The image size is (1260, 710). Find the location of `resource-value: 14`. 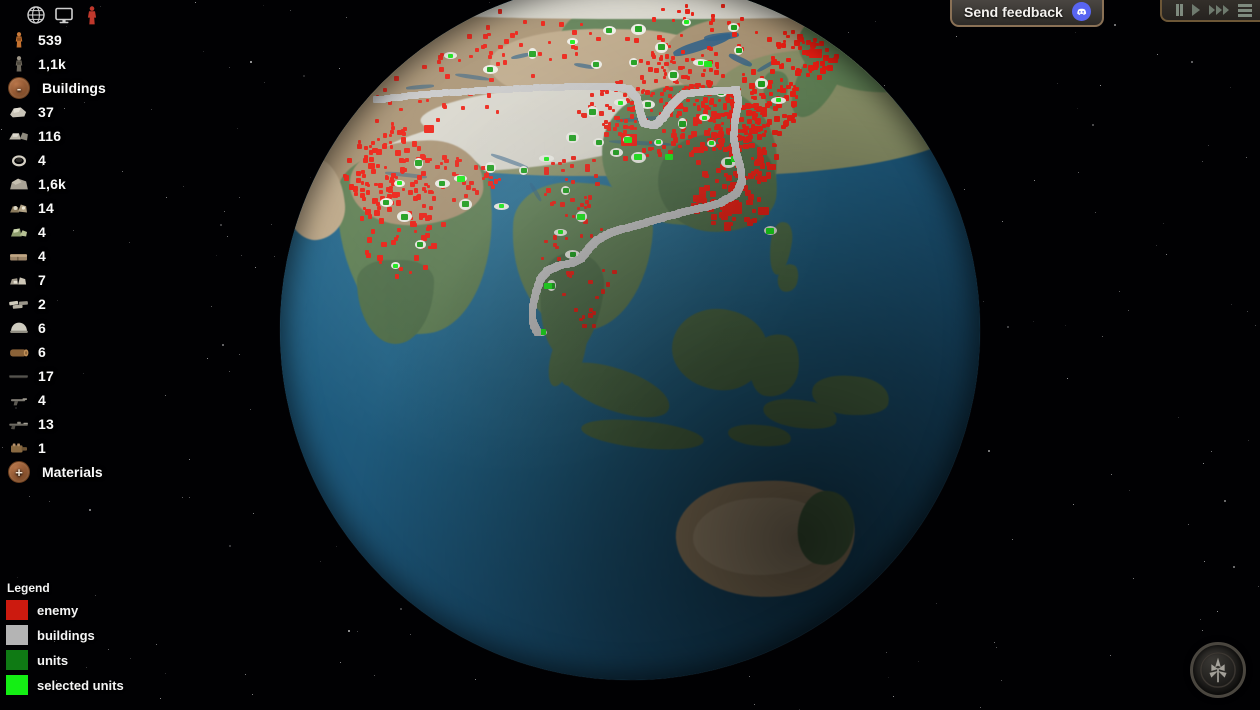

resource-value: 14 is located at coordinates (46, 208).